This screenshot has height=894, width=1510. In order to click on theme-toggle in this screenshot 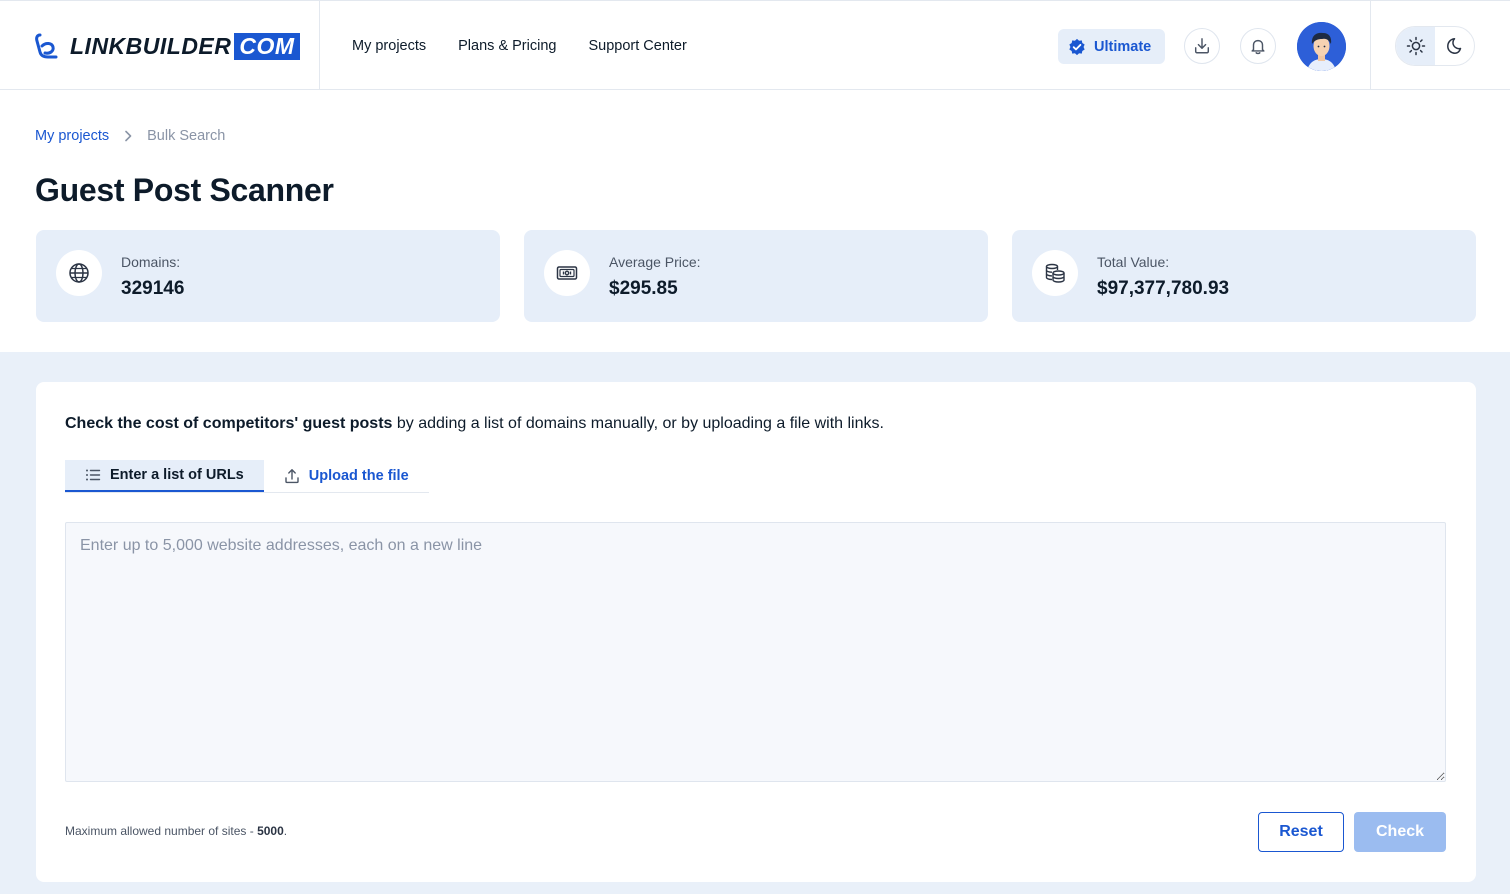, I will do `click(1435, 46)`.